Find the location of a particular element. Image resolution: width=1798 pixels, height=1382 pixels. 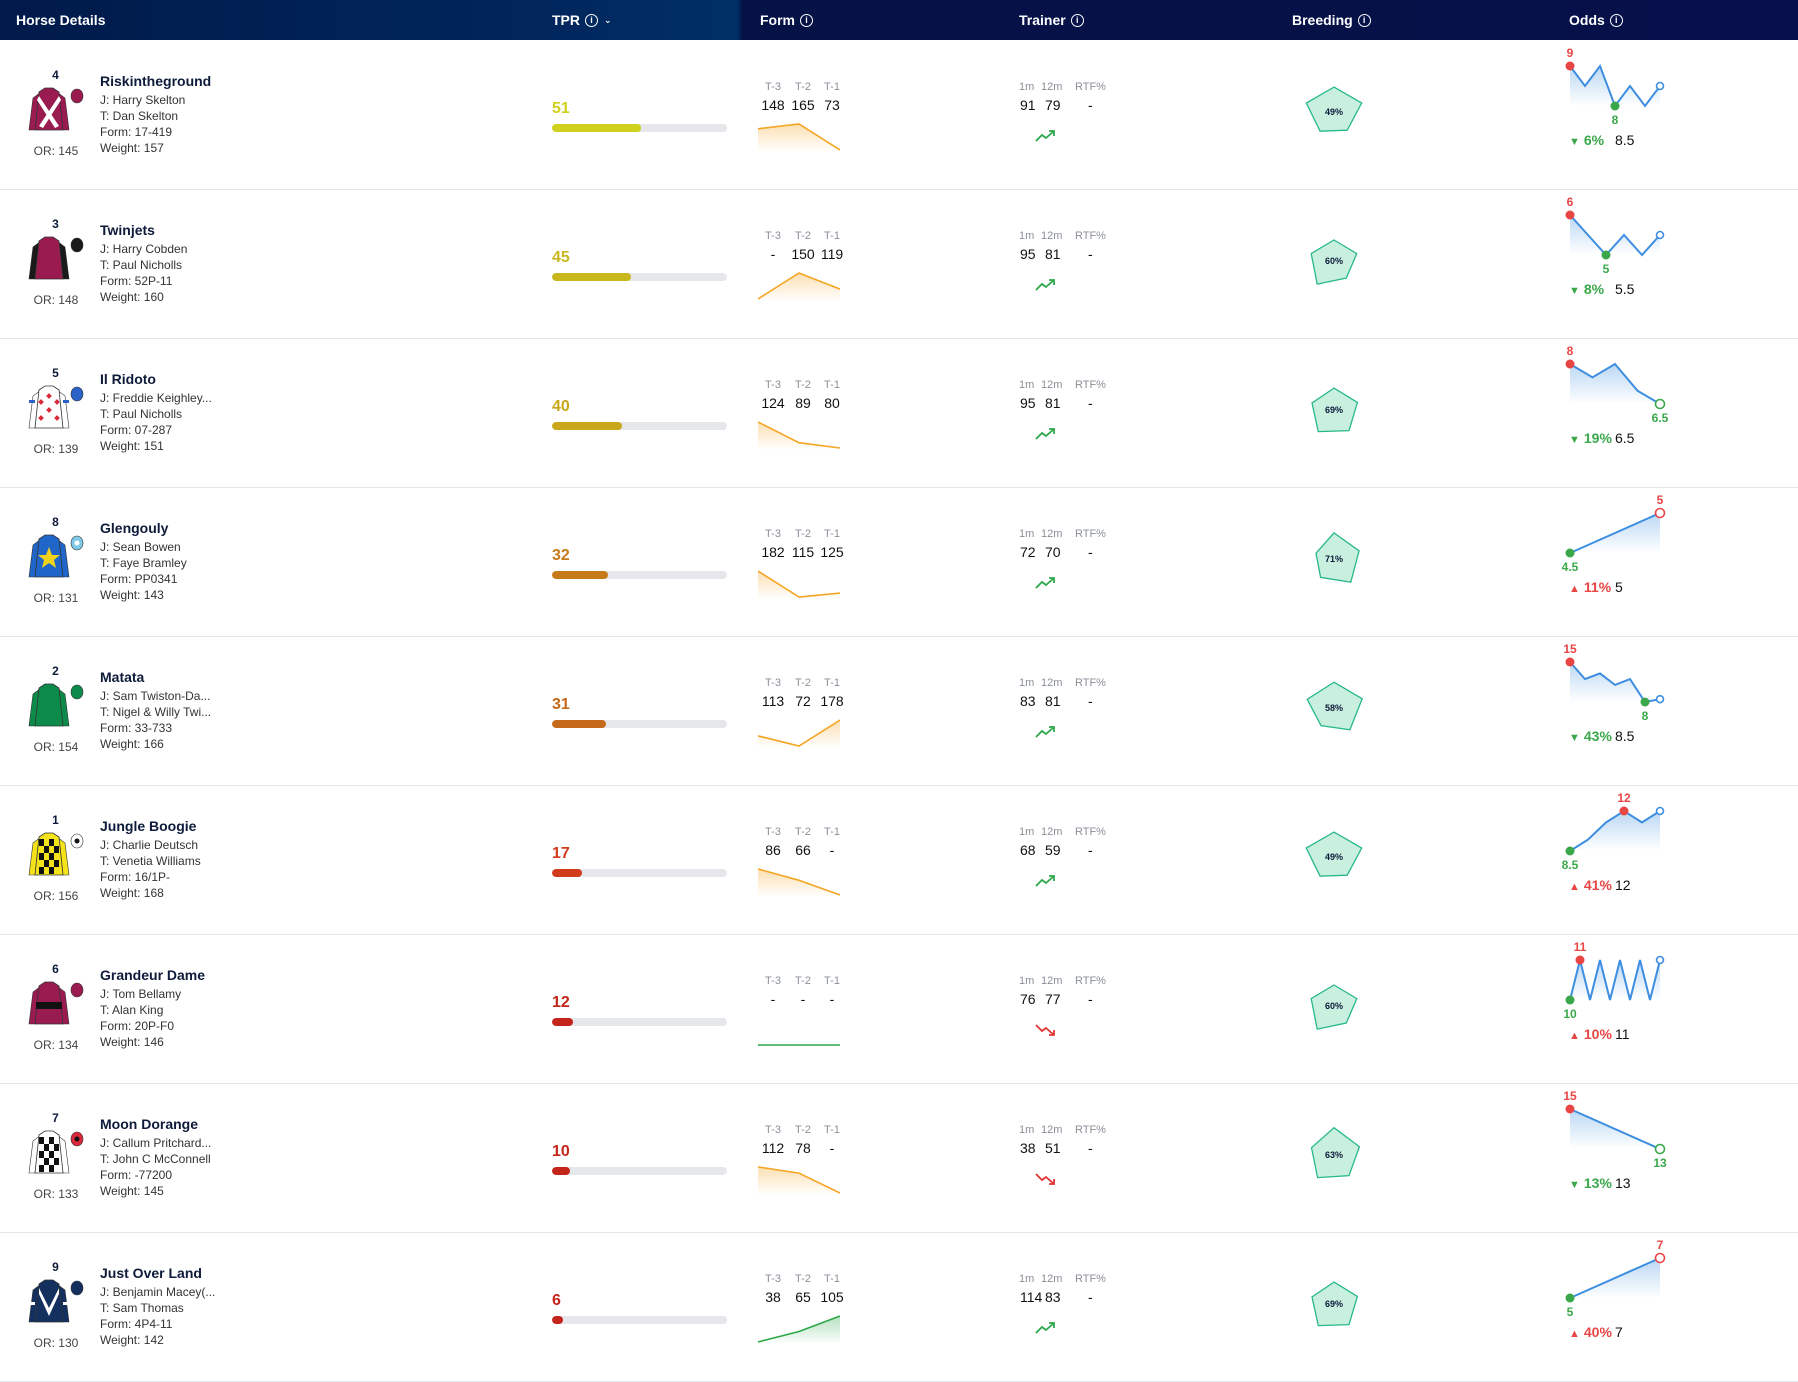

odds-high-label: 5 is located at coordinates (1660, 500).